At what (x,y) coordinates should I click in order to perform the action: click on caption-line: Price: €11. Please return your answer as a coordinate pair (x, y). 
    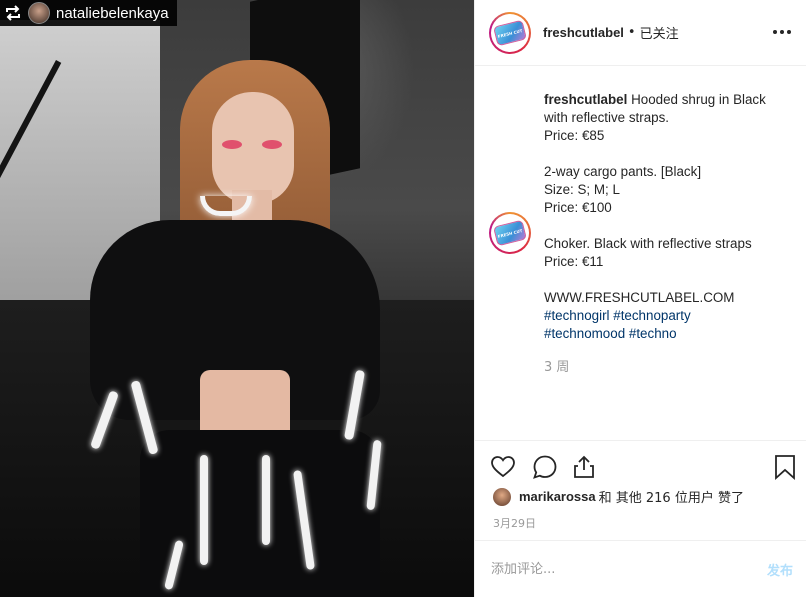
    Looking at the image, I should click on (574, 261).